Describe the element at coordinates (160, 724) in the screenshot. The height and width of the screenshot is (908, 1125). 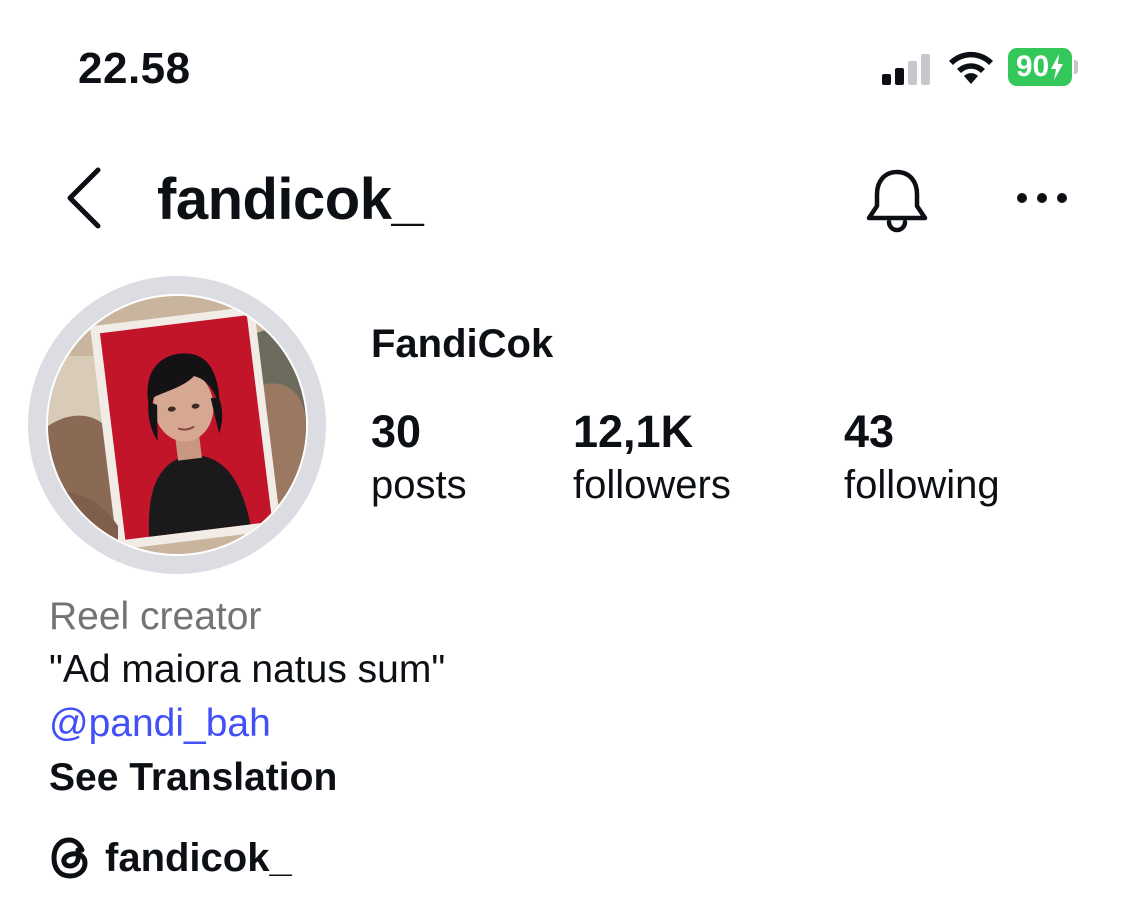
I see `bio-mention-link: @pandi_bah` at that location.